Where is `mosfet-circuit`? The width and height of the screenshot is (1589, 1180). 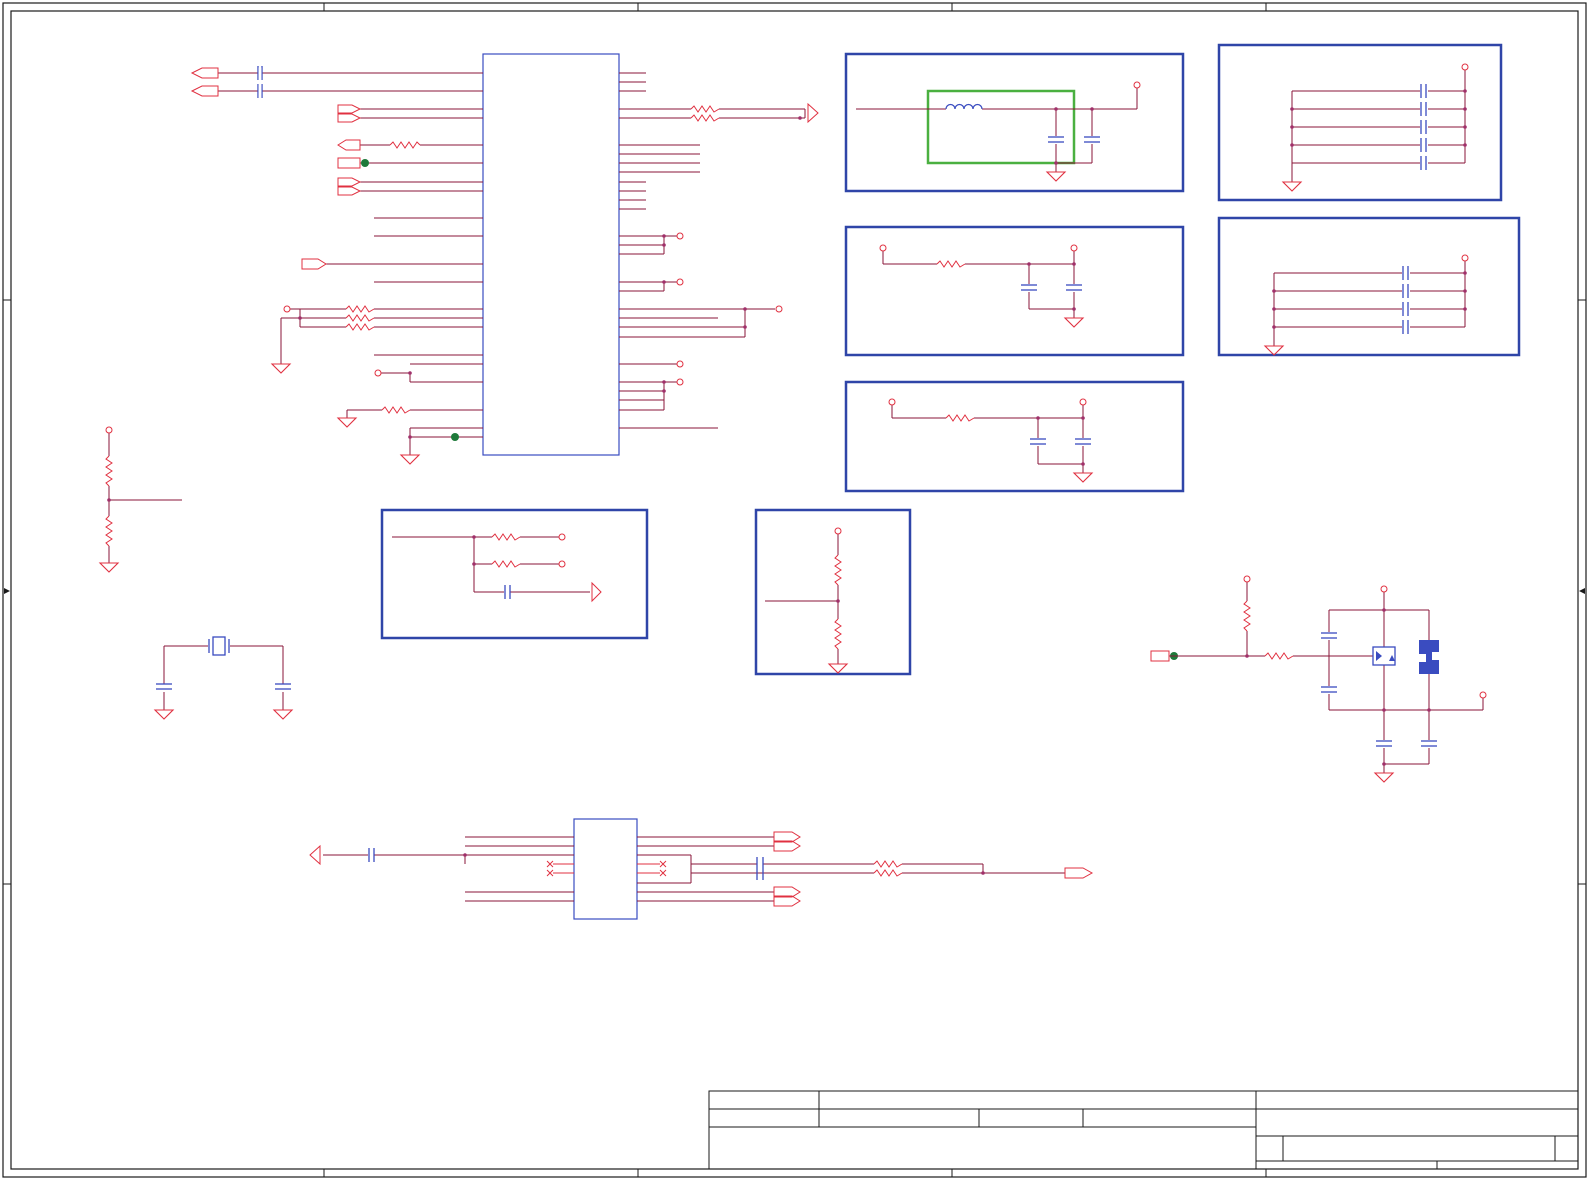
mosfet-circuit is located at coordinates (1318, 679).